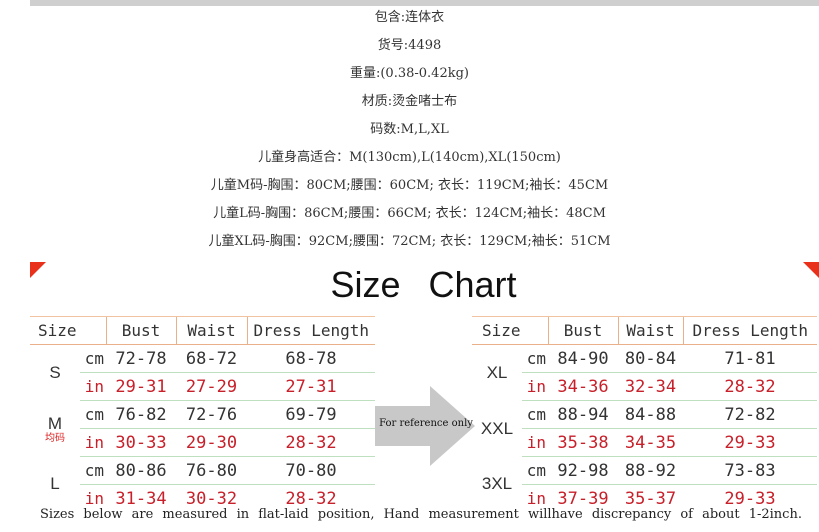  What do you see at coordinates (583, 358) in the screenshot?
I see `bust-cm: 84-90` at bounding box center [583, 358].